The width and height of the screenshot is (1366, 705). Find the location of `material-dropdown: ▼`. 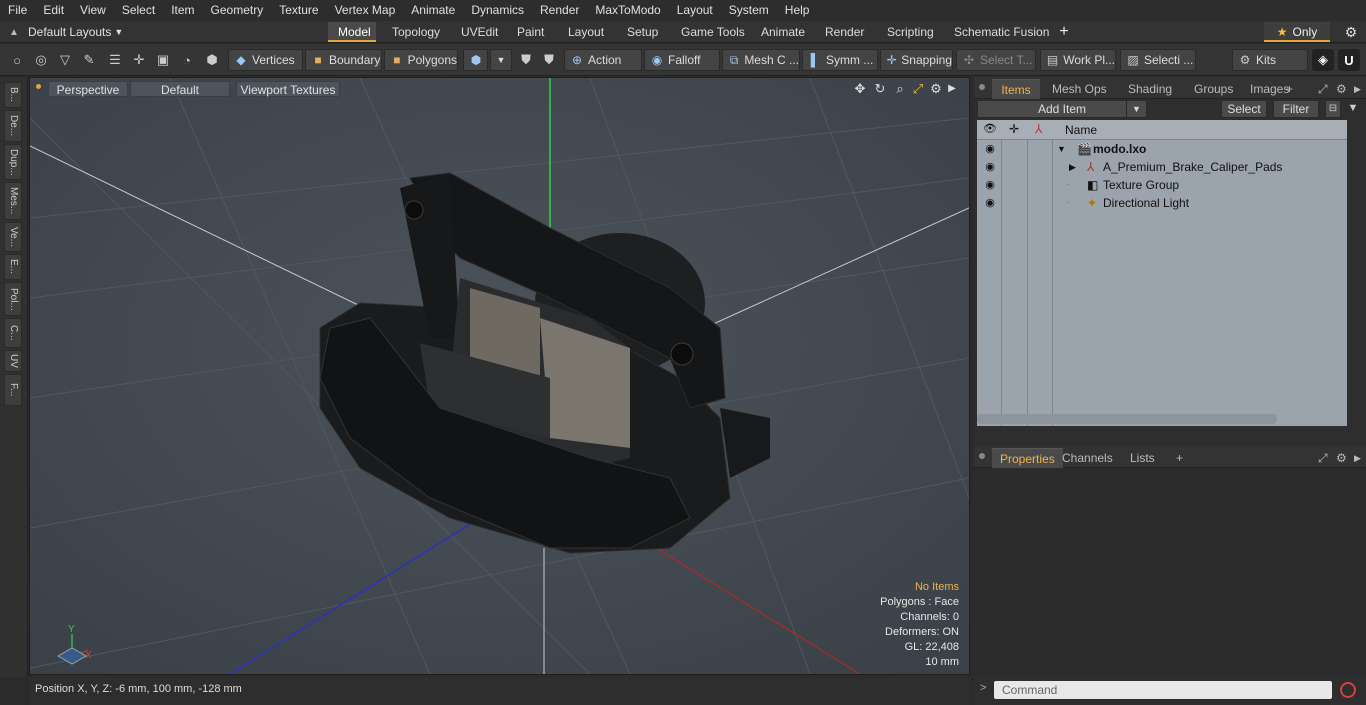

material-dropdown: ▼ is located at coordinates (501, 60).